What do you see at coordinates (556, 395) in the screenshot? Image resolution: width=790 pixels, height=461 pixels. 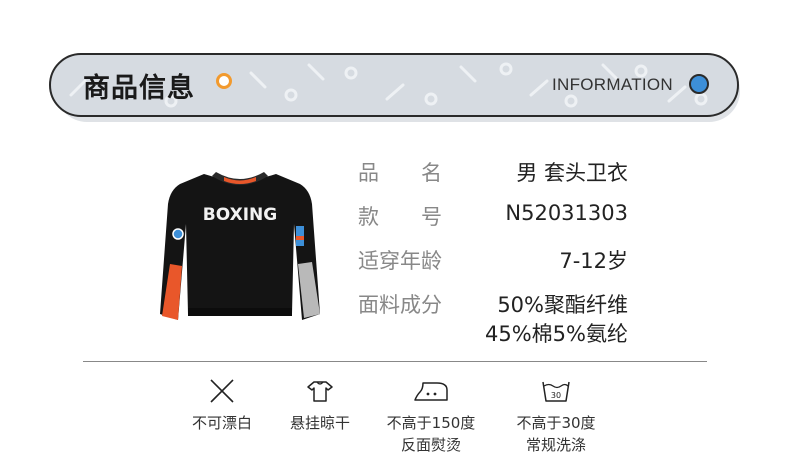 I see `wash-temp: 30` at bounding box center [556, 395].